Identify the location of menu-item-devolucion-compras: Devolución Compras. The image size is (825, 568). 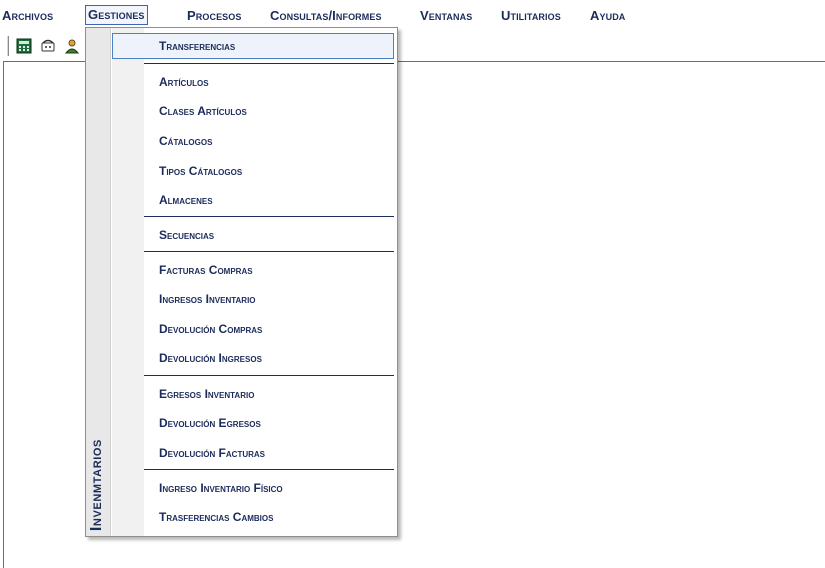
(253, 329).